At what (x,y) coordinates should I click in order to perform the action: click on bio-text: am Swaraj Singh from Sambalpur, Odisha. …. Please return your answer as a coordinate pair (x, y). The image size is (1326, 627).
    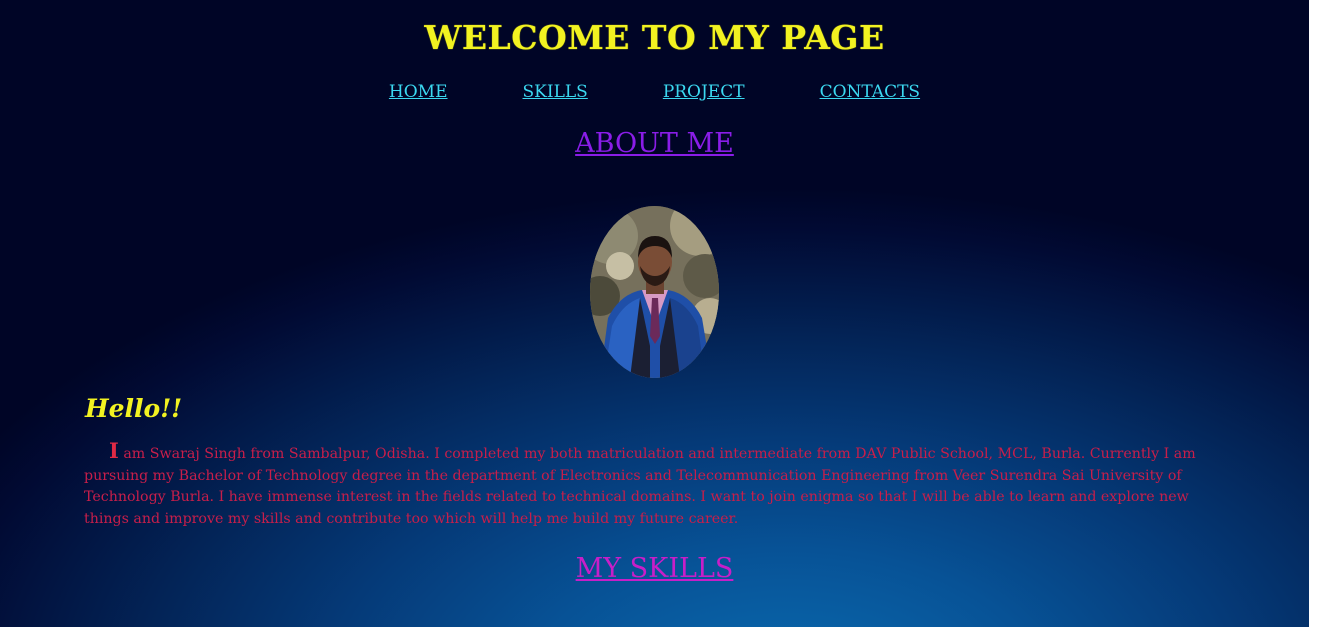
    Looking at the image, I should click on (640, 486).